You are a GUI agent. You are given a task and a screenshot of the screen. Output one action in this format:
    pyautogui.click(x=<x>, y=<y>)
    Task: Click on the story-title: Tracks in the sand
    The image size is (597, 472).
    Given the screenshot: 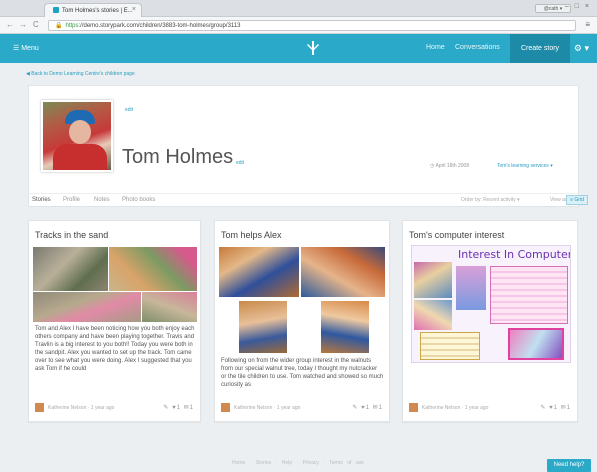 What is the action you would take?
    pyautogui.click(x=71, y=235)
    